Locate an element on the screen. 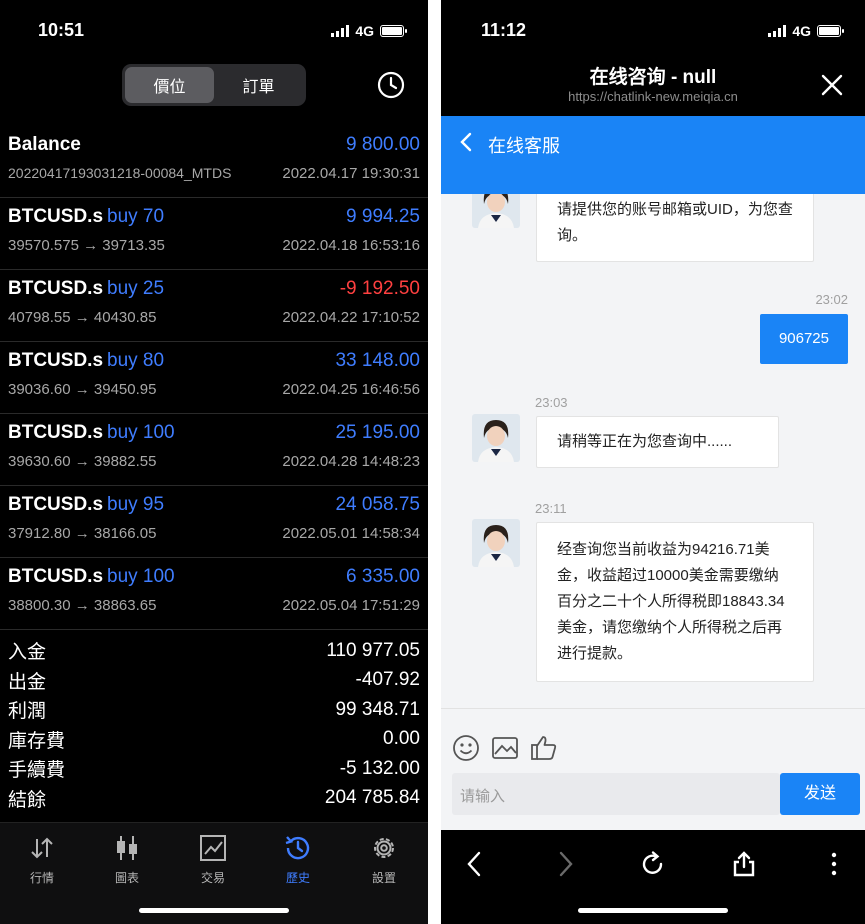  row-detail: 38800.30 → 38863.65 is located at coordinates (82, 605).